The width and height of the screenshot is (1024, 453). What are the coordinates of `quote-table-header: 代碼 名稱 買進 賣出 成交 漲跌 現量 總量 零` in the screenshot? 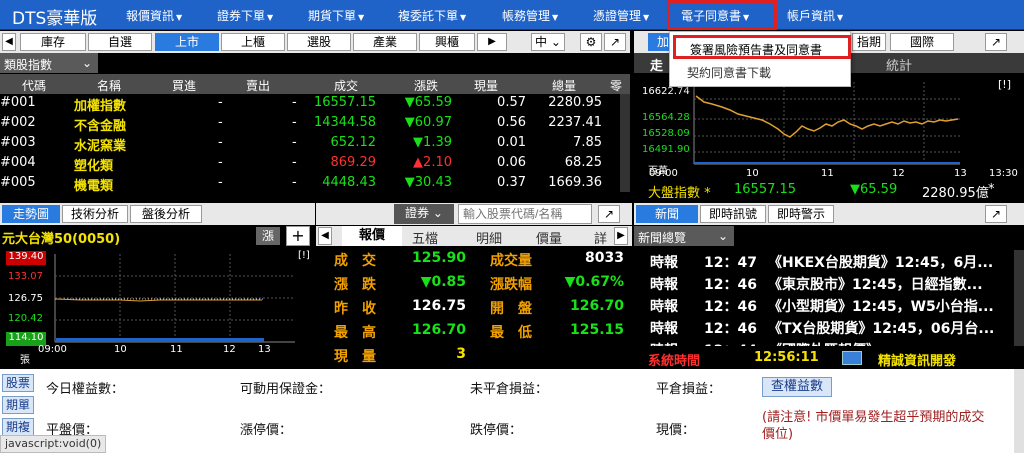 It's located at (315, 84).